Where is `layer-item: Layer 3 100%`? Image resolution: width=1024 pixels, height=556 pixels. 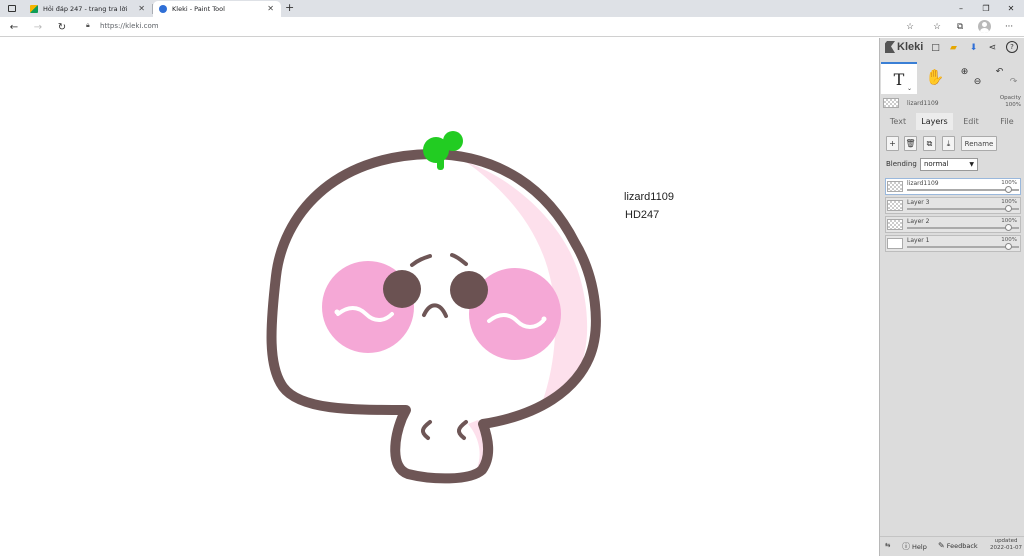 layer-item: Layer 3 100% is located at coordinates (953, 205).